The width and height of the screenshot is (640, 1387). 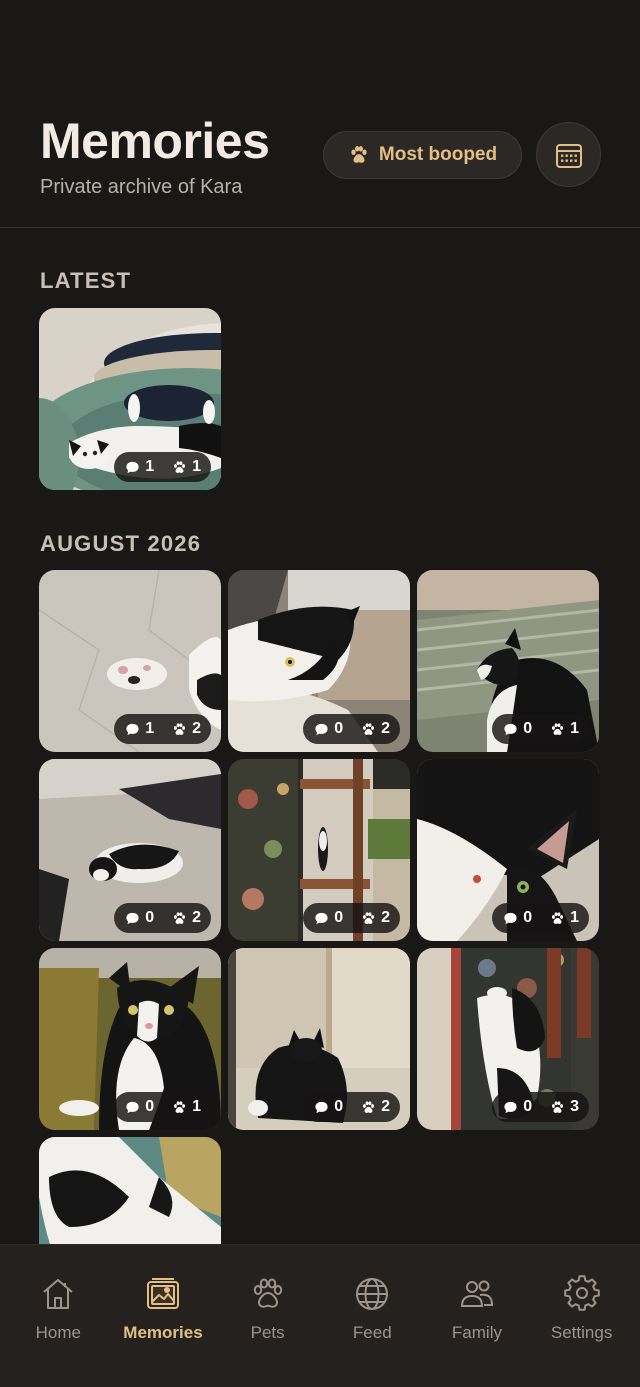 What do you see at coordinates (163, 1316) in the screenshot?
I see `tab-memories: Memories` at bounding box center [163, 1316].